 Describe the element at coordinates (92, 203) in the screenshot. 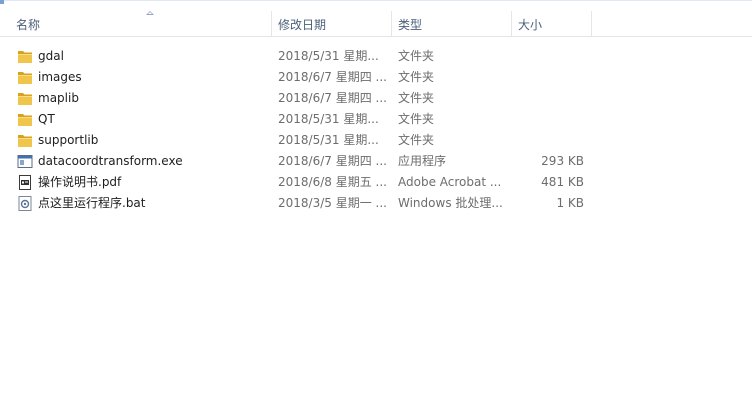

I see `file-name: 点这里运行程序.bat` at that location.